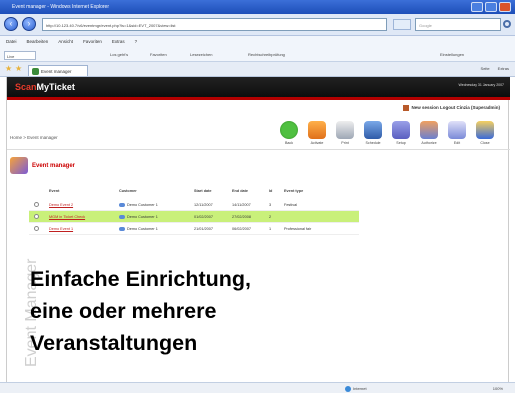 The height and width of the screenshot is (393, 515). What do you see at coordinates (23, 282) in the screenshot?
I see `side-watermark: Event Manager` at bounding box center [23, 282].